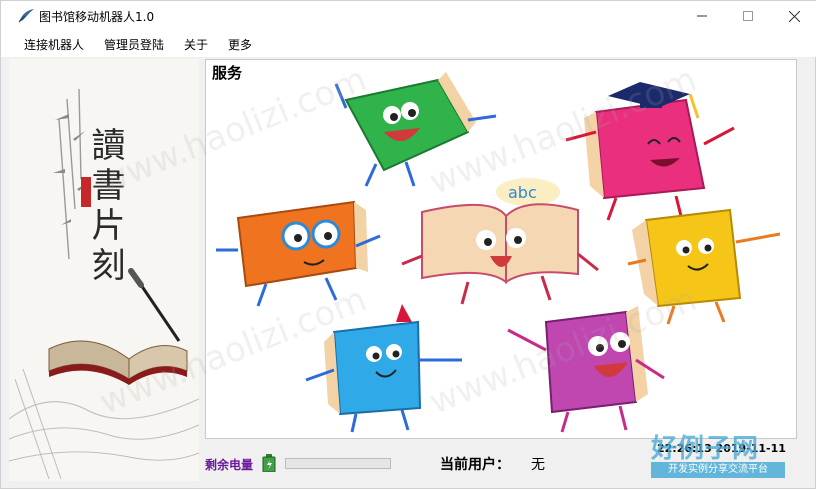  I want to click on menu-more: 更多, so click(240, 44).